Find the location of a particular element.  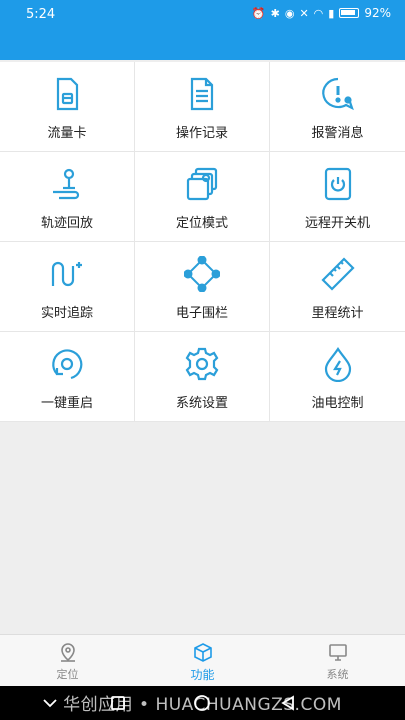

battery-icon is located at coordinates (349, 13).